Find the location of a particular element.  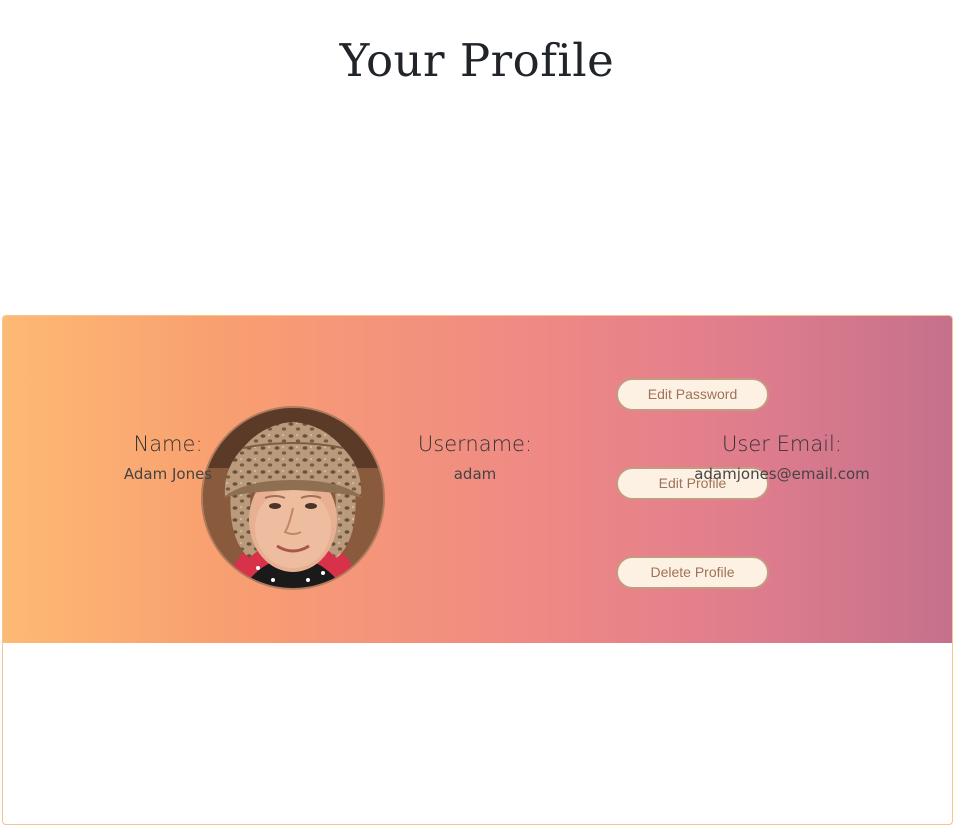

name-value: Adam Jones is located at coordinates (168, 474).